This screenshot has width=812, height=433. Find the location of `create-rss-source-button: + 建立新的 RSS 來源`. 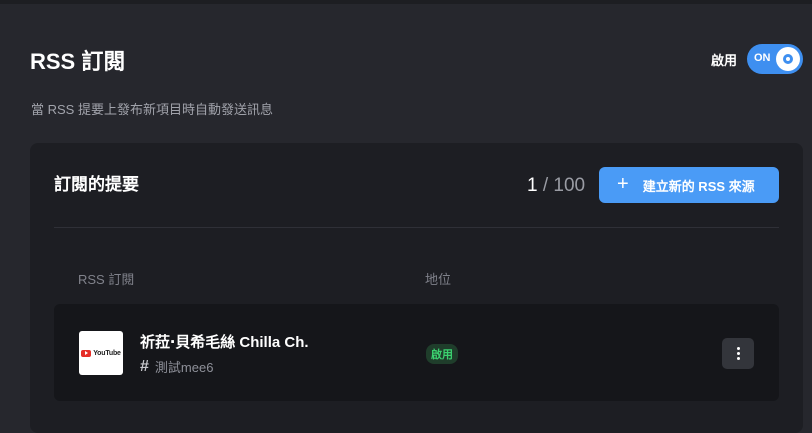

create-rss-source-button: + 建立新的 RSS 來源 is located at coordinates (689, 185).